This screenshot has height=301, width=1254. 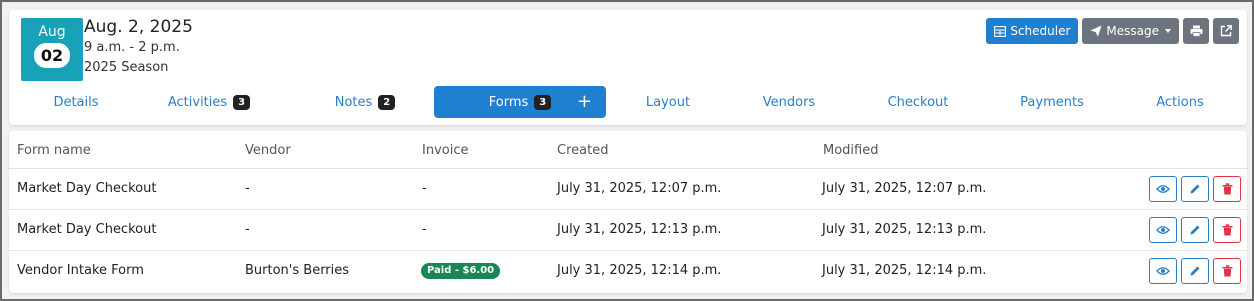 What do you see at coordinates (850, 150) in the screenshot?
I see `column-header-modified: Modified` at bounding box center [850, 150].